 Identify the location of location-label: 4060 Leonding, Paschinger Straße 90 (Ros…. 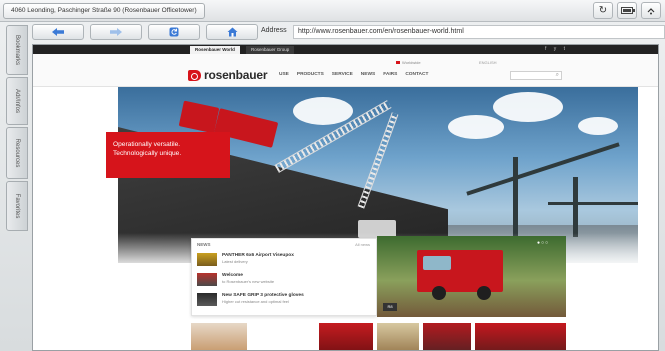
(104, 11).